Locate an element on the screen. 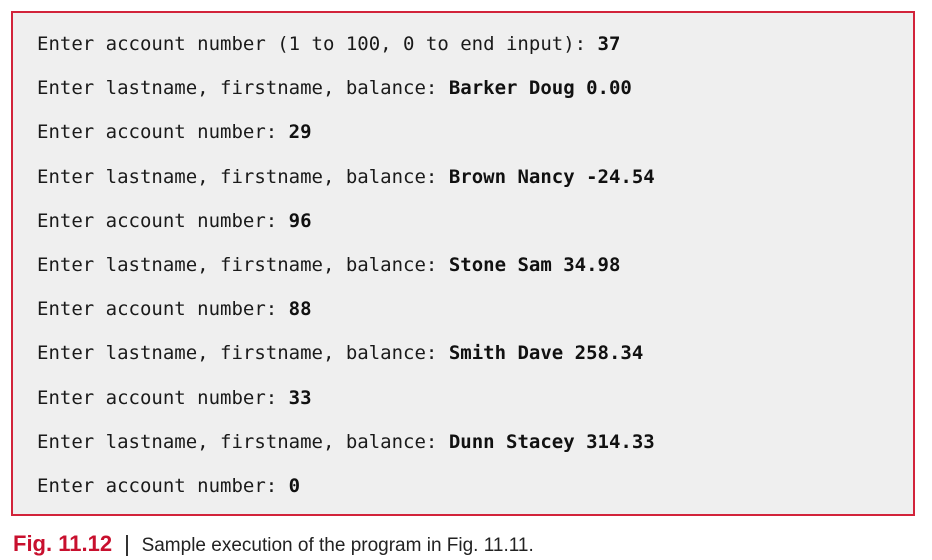 This screenshot has width=932, height=560. user-input-text: Dunn Stacey 314.33 is located at coordinates (551, 441).